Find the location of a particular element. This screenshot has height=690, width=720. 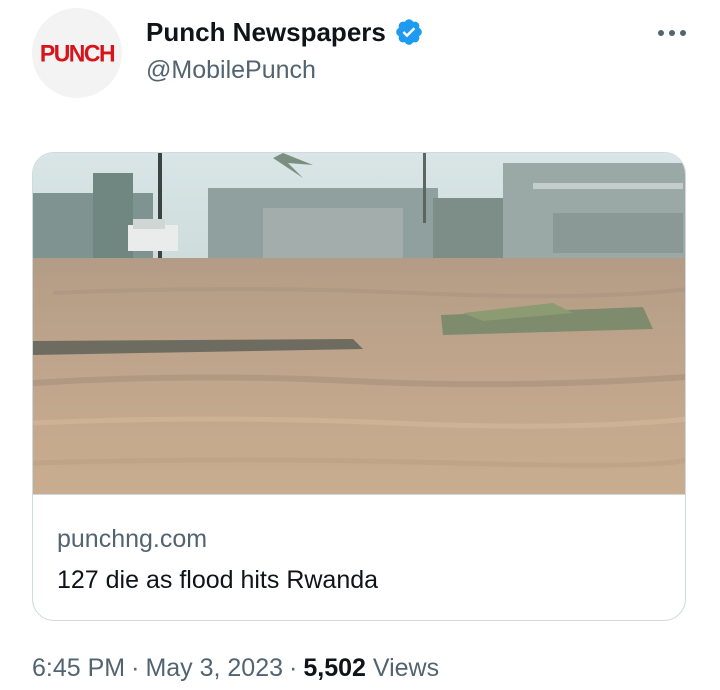

views-count: 5,502 is located at coordinates (334, 668).